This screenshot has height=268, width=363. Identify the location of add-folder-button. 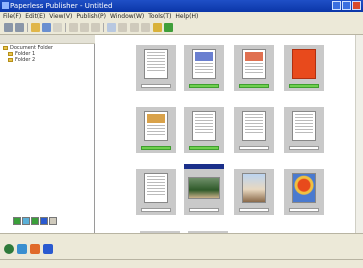
(17, 221).